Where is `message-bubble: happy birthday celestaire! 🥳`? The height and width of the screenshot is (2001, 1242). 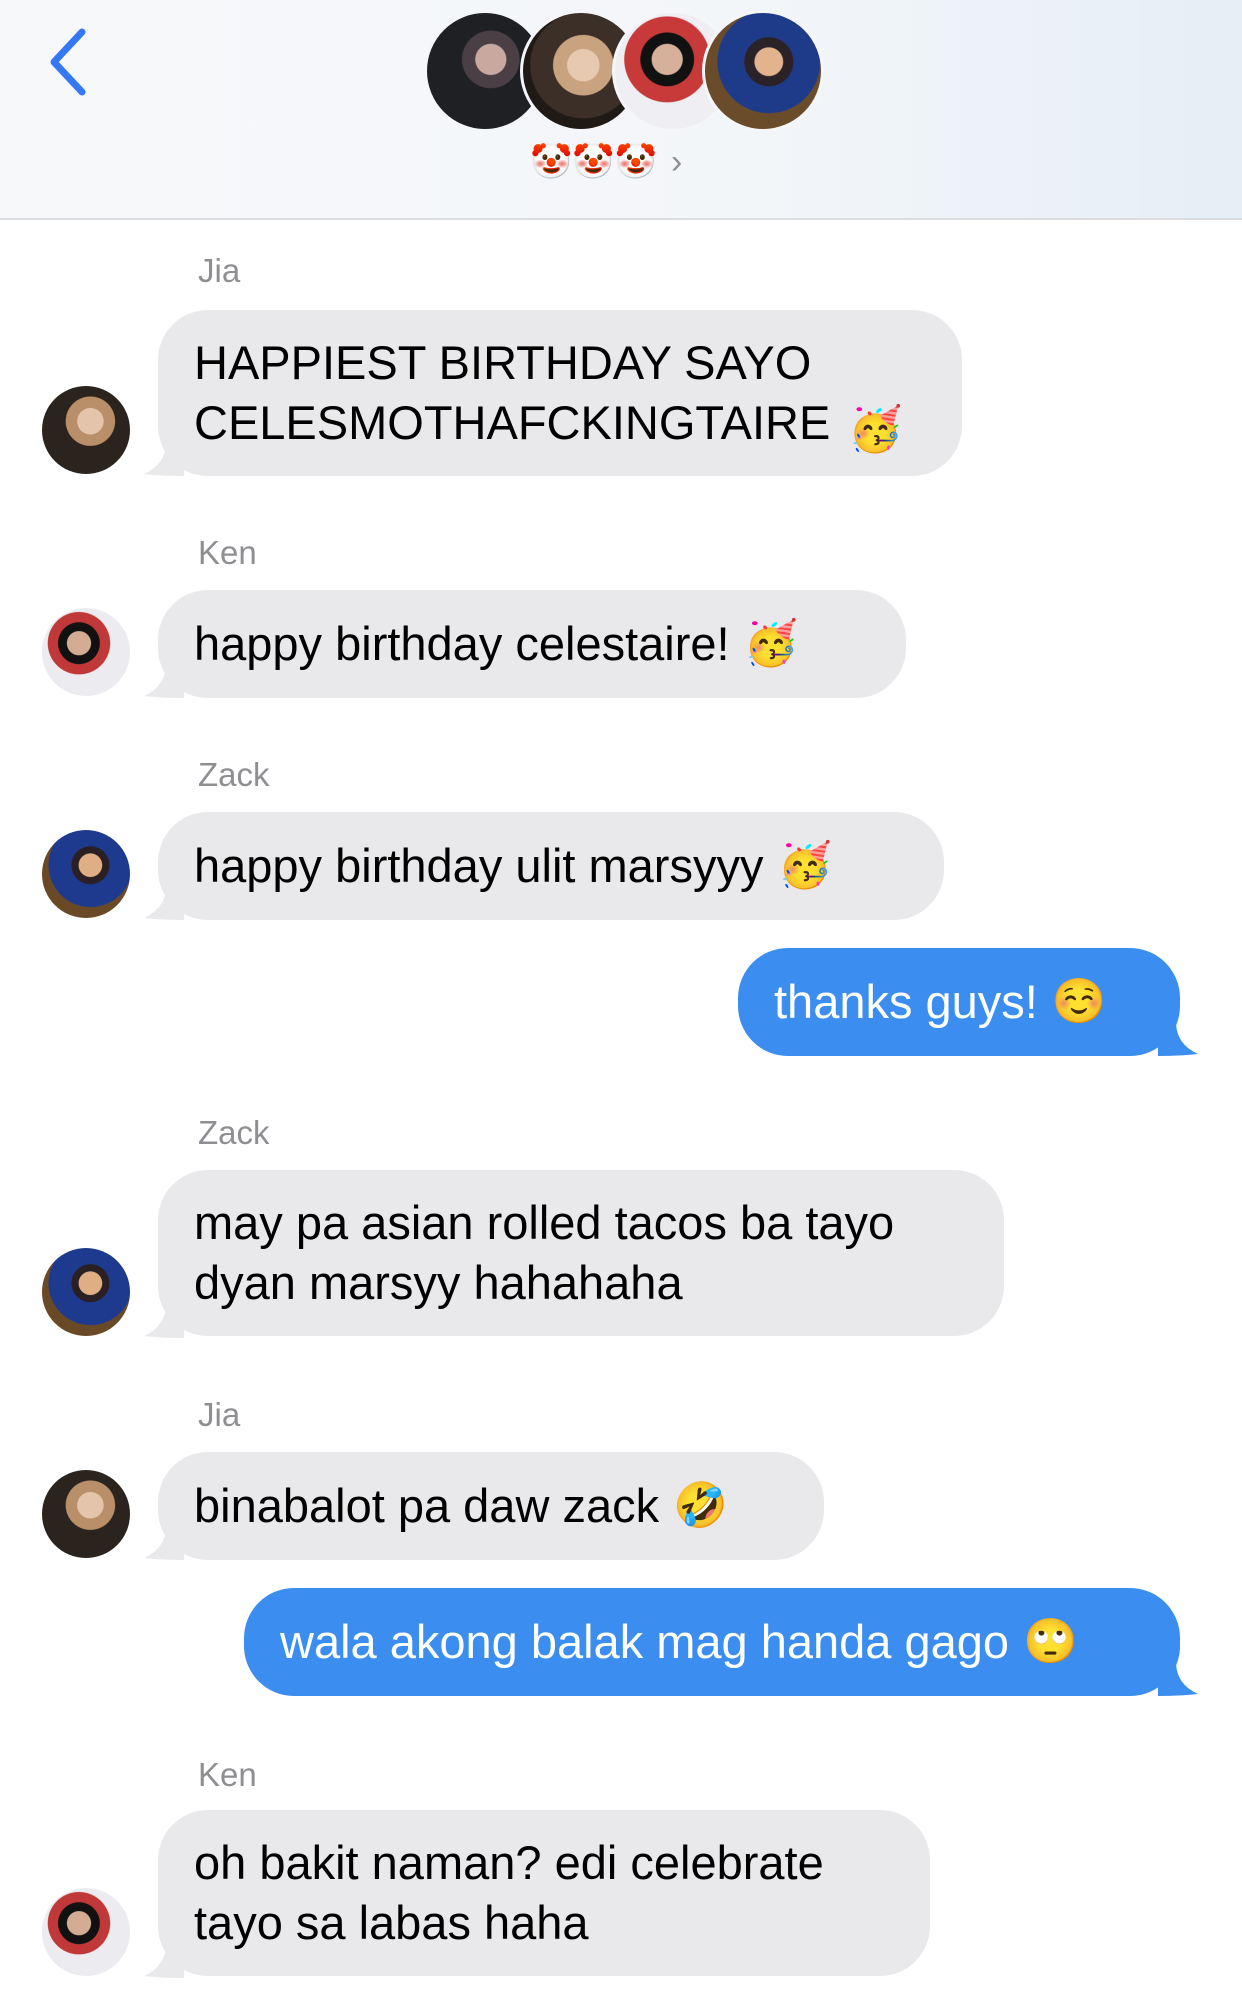 message-bubble: happy birthday celestaire! 🥳 is located at coordinates (532, 644).